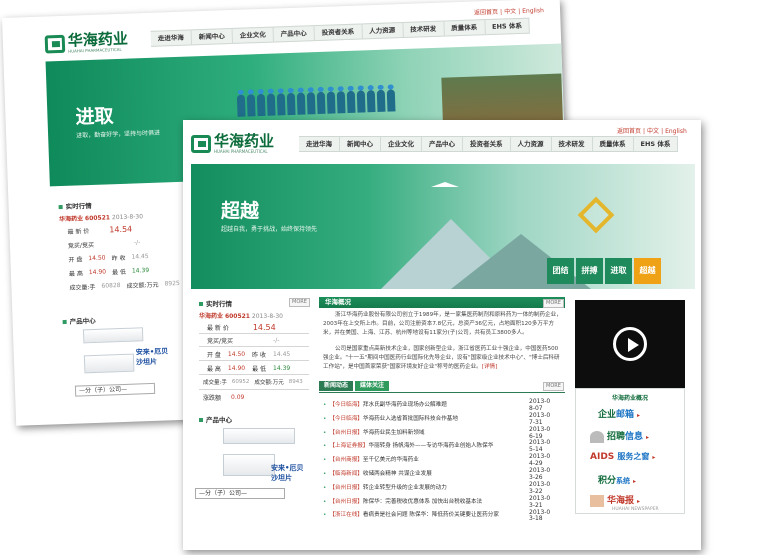 The image size is (762, 555). Describe the element at coordinates (267, 316) in the screenshot. I see `stock-date: 2013-8-30` at that location.